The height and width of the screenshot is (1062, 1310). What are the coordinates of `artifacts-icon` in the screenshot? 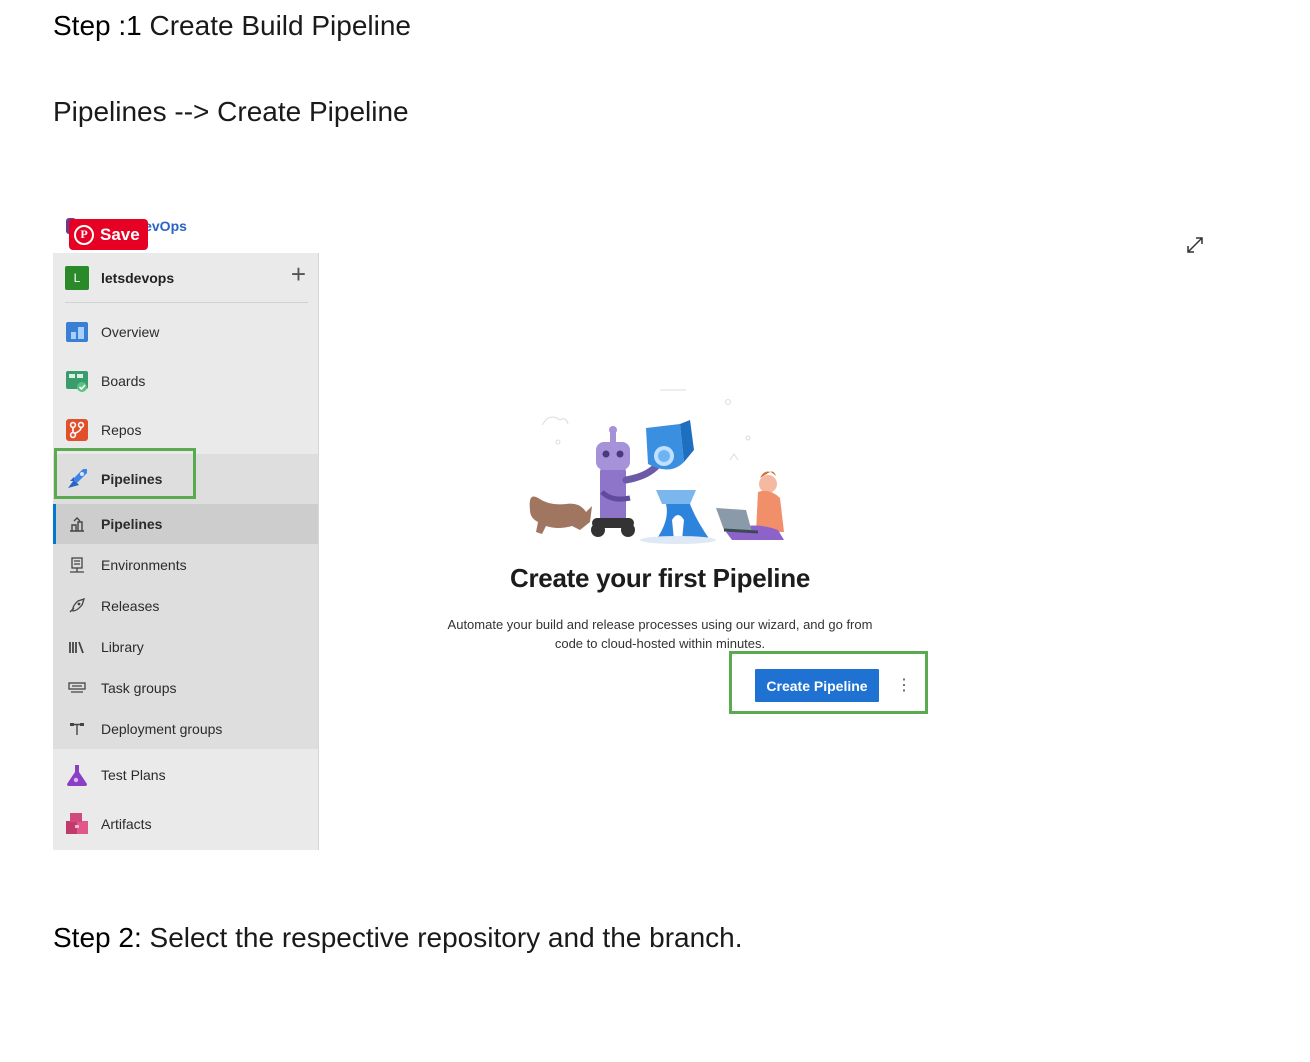 It's located at (77, 824).